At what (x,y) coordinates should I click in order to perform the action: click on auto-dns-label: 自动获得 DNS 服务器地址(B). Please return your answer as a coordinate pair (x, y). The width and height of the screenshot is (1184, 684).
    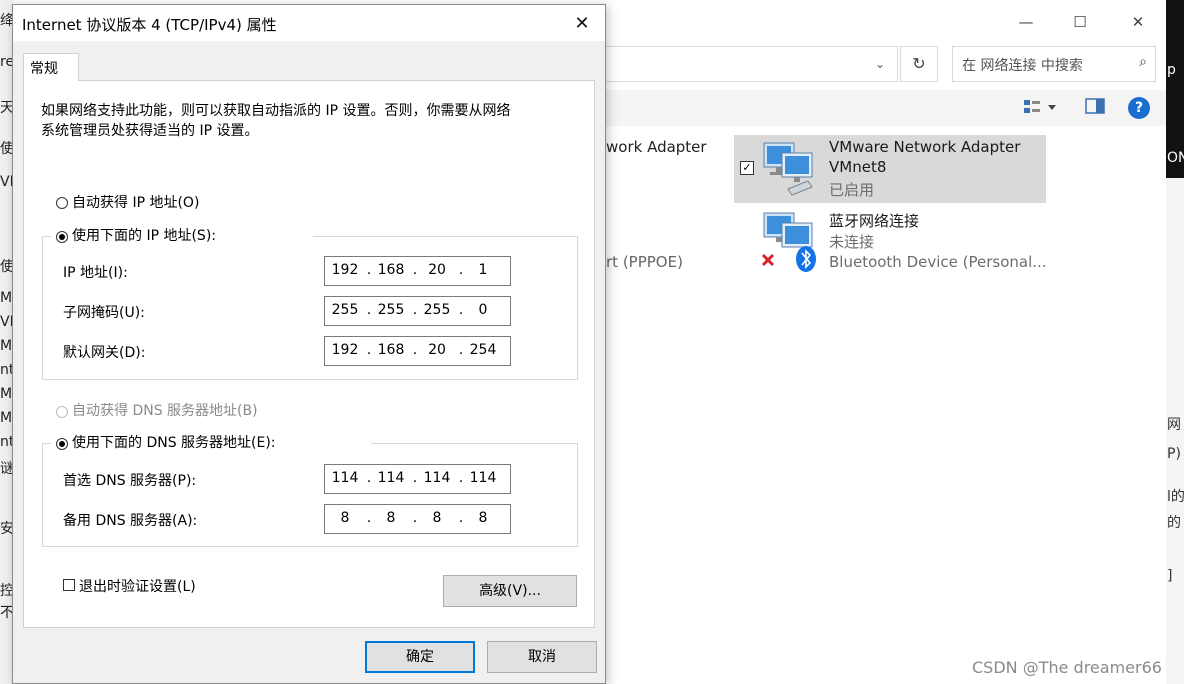
    Looking at the image, I should click on (165, 411).